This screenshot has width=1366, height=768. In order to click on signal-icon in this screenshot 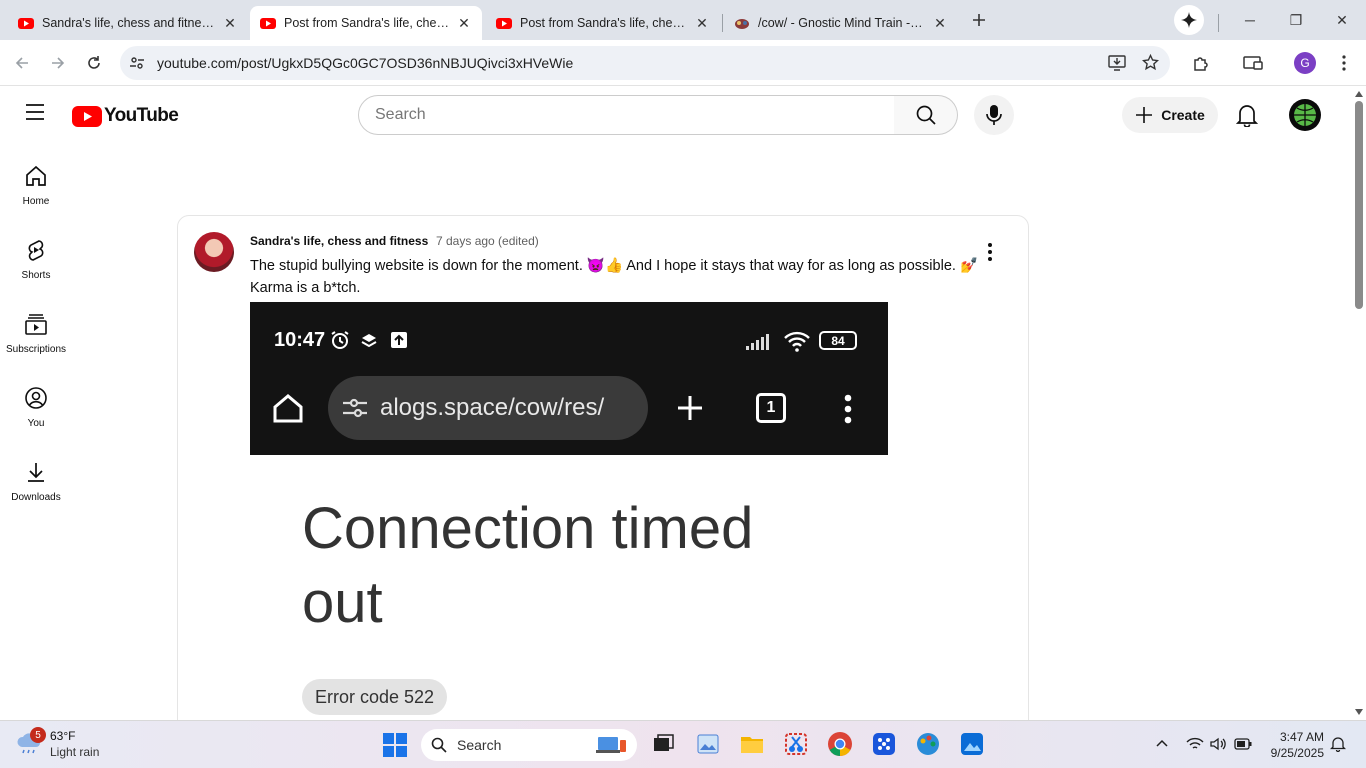, I will do `click(757, 342)`.